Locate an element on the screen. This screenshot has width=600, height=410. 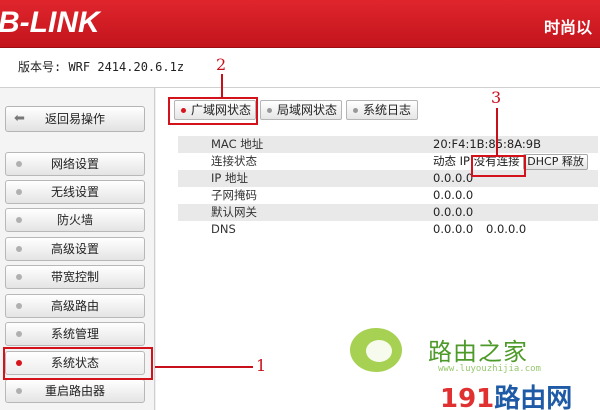
header-slogan: 时尚以 is located at coordinates (567, 27).